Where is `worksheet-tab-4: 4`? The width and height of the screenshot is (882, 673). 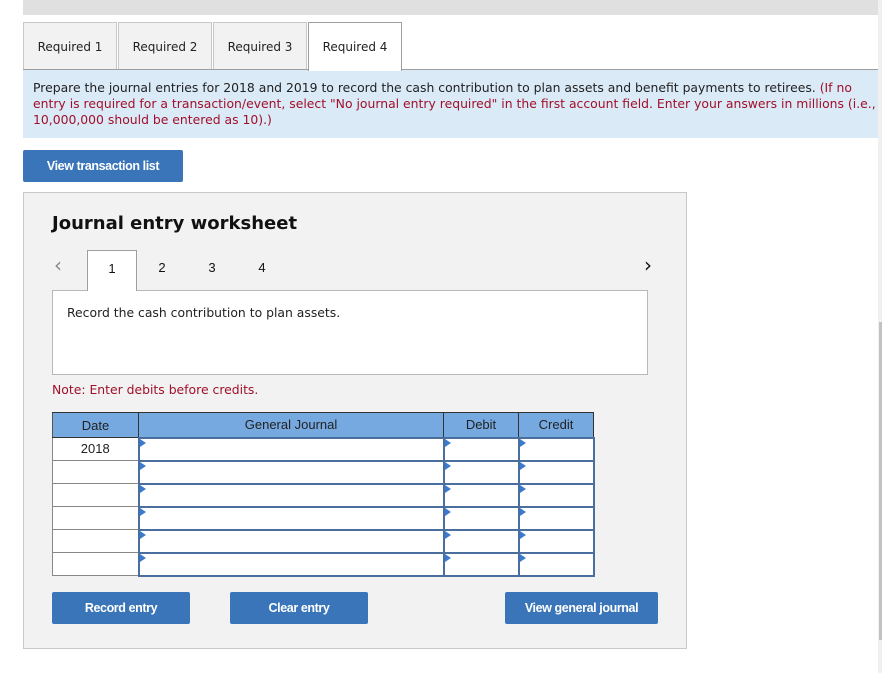
worksheet-tab-4: 4 is located at coordinates (262, 270).